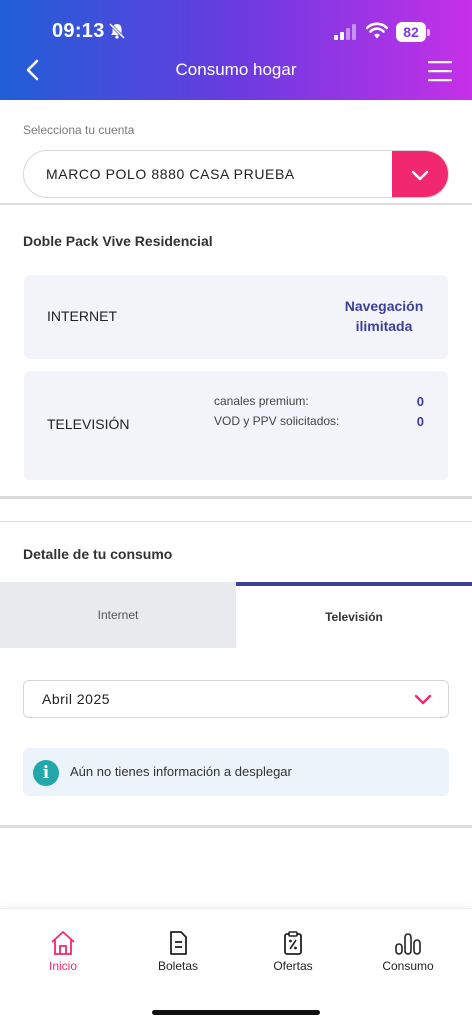 The height and width of the screenshot is (1024, 472). What do you see at coordinates (408, 944) in the screenshot?
I see `bar-chart-icon` at bounding box center [408, 944].